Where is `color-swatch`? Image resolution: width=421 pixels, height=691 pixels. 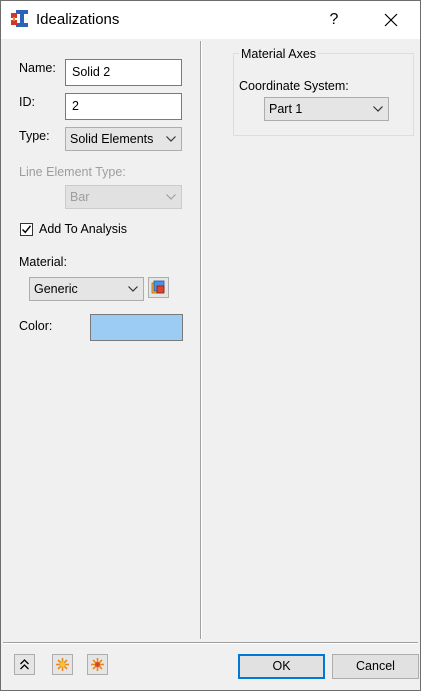 color-swatch is located at coordinates (136, 327).